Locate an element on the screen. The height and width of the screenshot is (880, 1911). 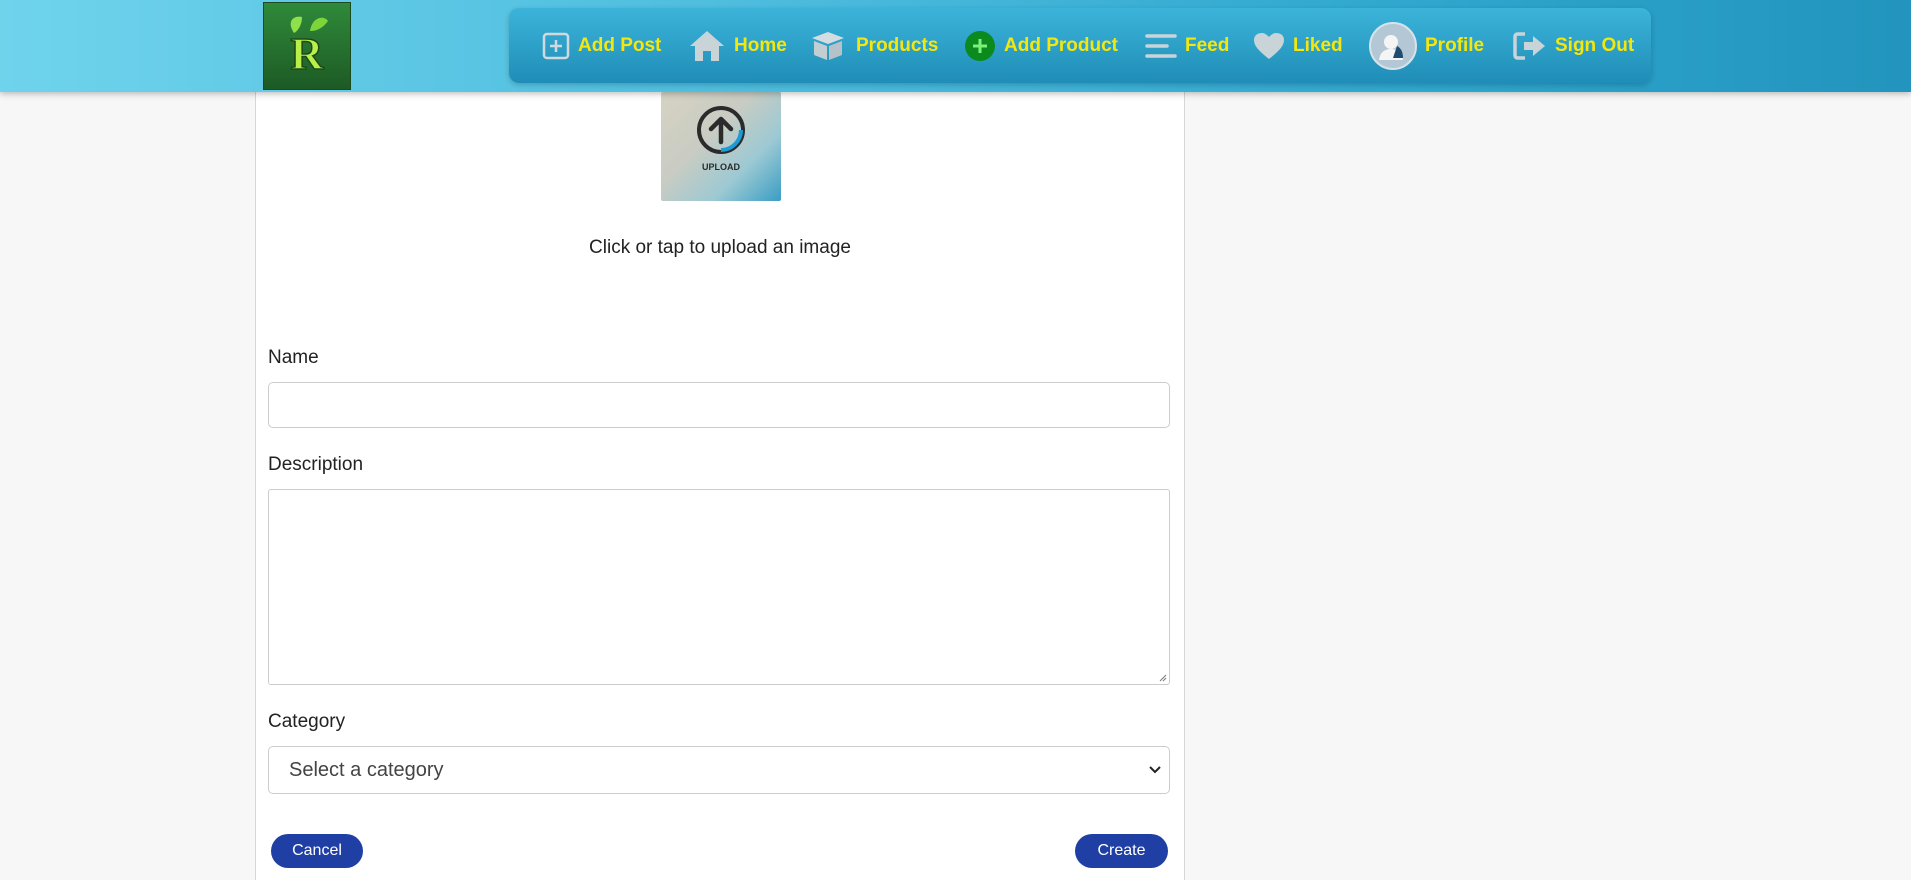
nav-feed-label: Feed is located at coordinates (1207, 45).